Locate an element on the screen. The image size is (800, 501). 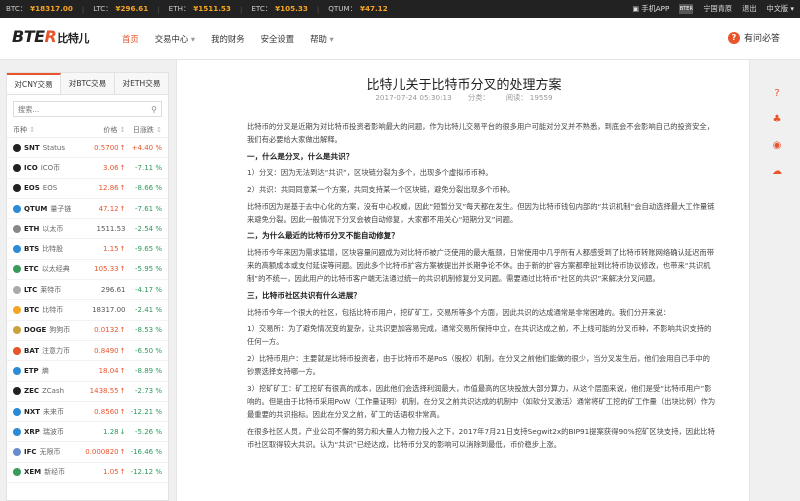
article-date: 2017-07-24 05:30:13 is located at coordinates (413, 97).